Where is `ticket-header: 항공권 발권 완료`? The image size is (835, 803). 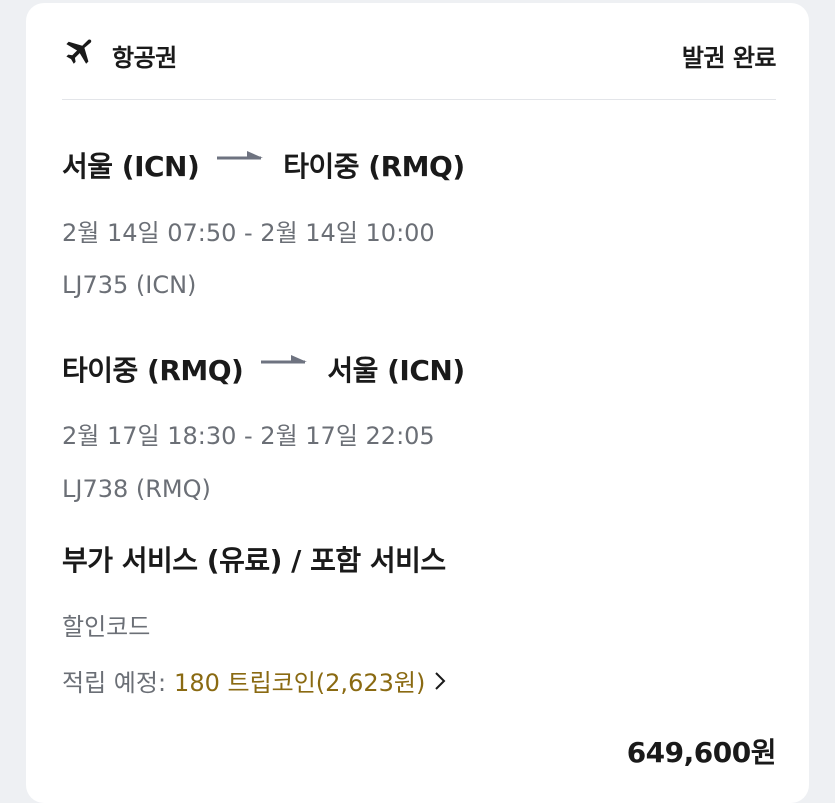
ticket-header: 항공권 발권 완료 is located at coordinates (419, 53).